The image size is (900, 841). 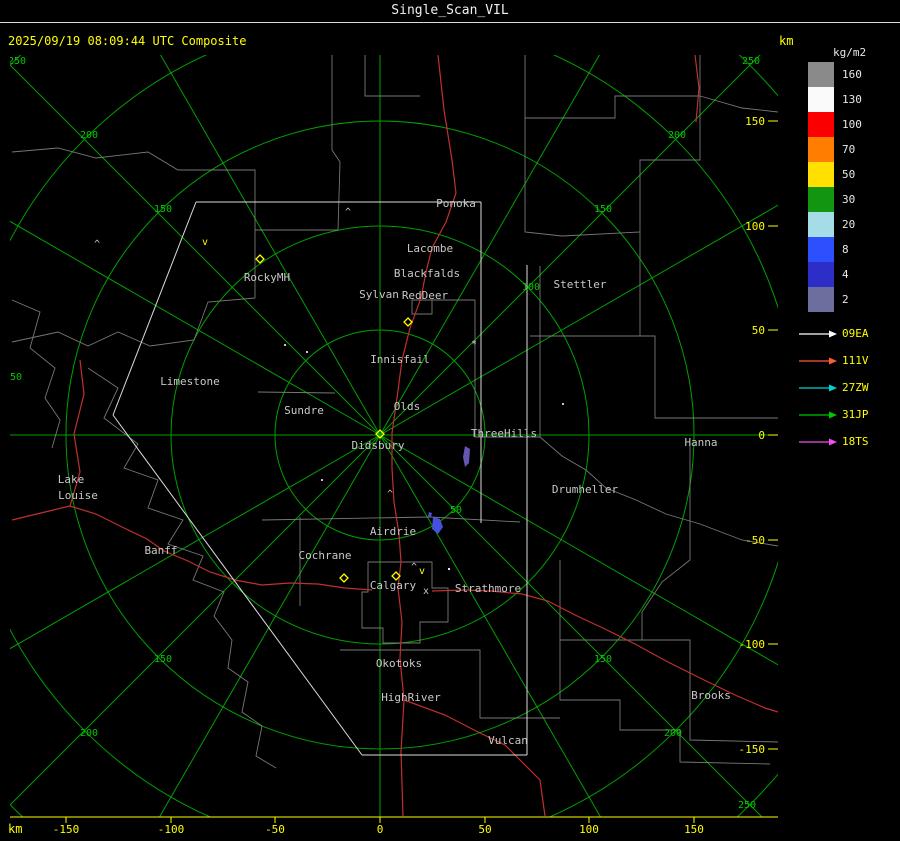 I want to click on legend-row: 20, so click(x=848, y=224).